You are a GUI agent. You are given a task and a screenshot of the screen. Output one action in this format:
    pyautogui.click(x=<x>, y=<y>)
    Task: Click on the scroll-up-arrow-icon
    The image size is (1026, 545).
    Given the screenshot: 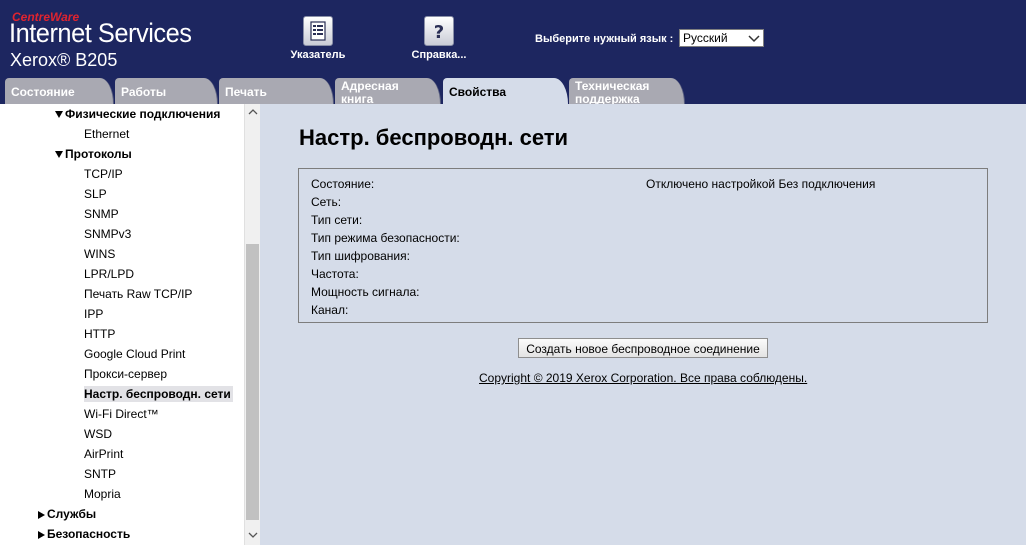 What is the action you would take?
    pyautogui.click(x=253, y=112)
    